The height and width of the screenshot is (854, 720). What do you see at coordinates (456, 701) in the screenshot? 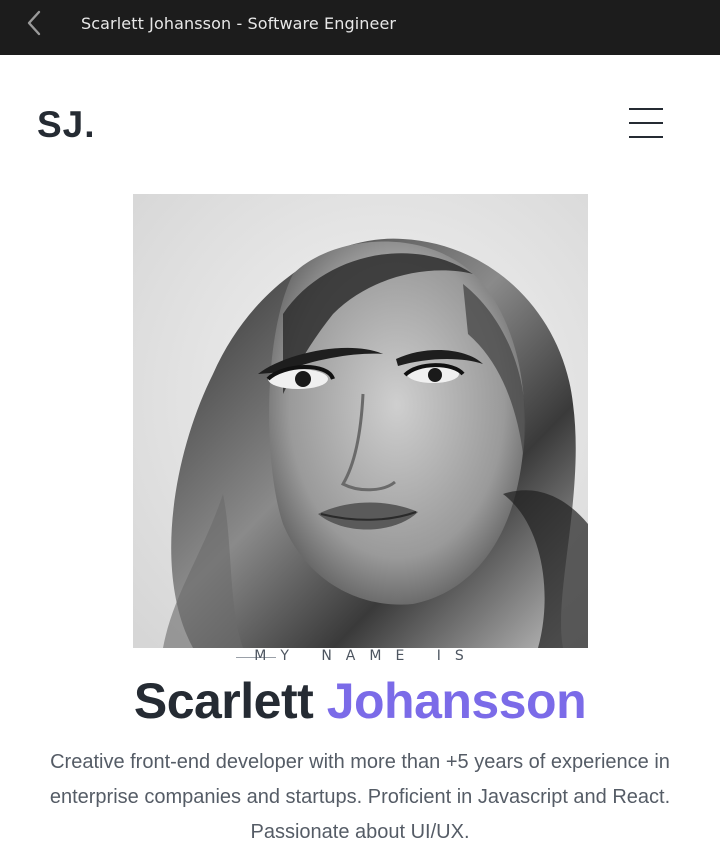
I see `last-name: Johansson` at bounding box center [456, 701].